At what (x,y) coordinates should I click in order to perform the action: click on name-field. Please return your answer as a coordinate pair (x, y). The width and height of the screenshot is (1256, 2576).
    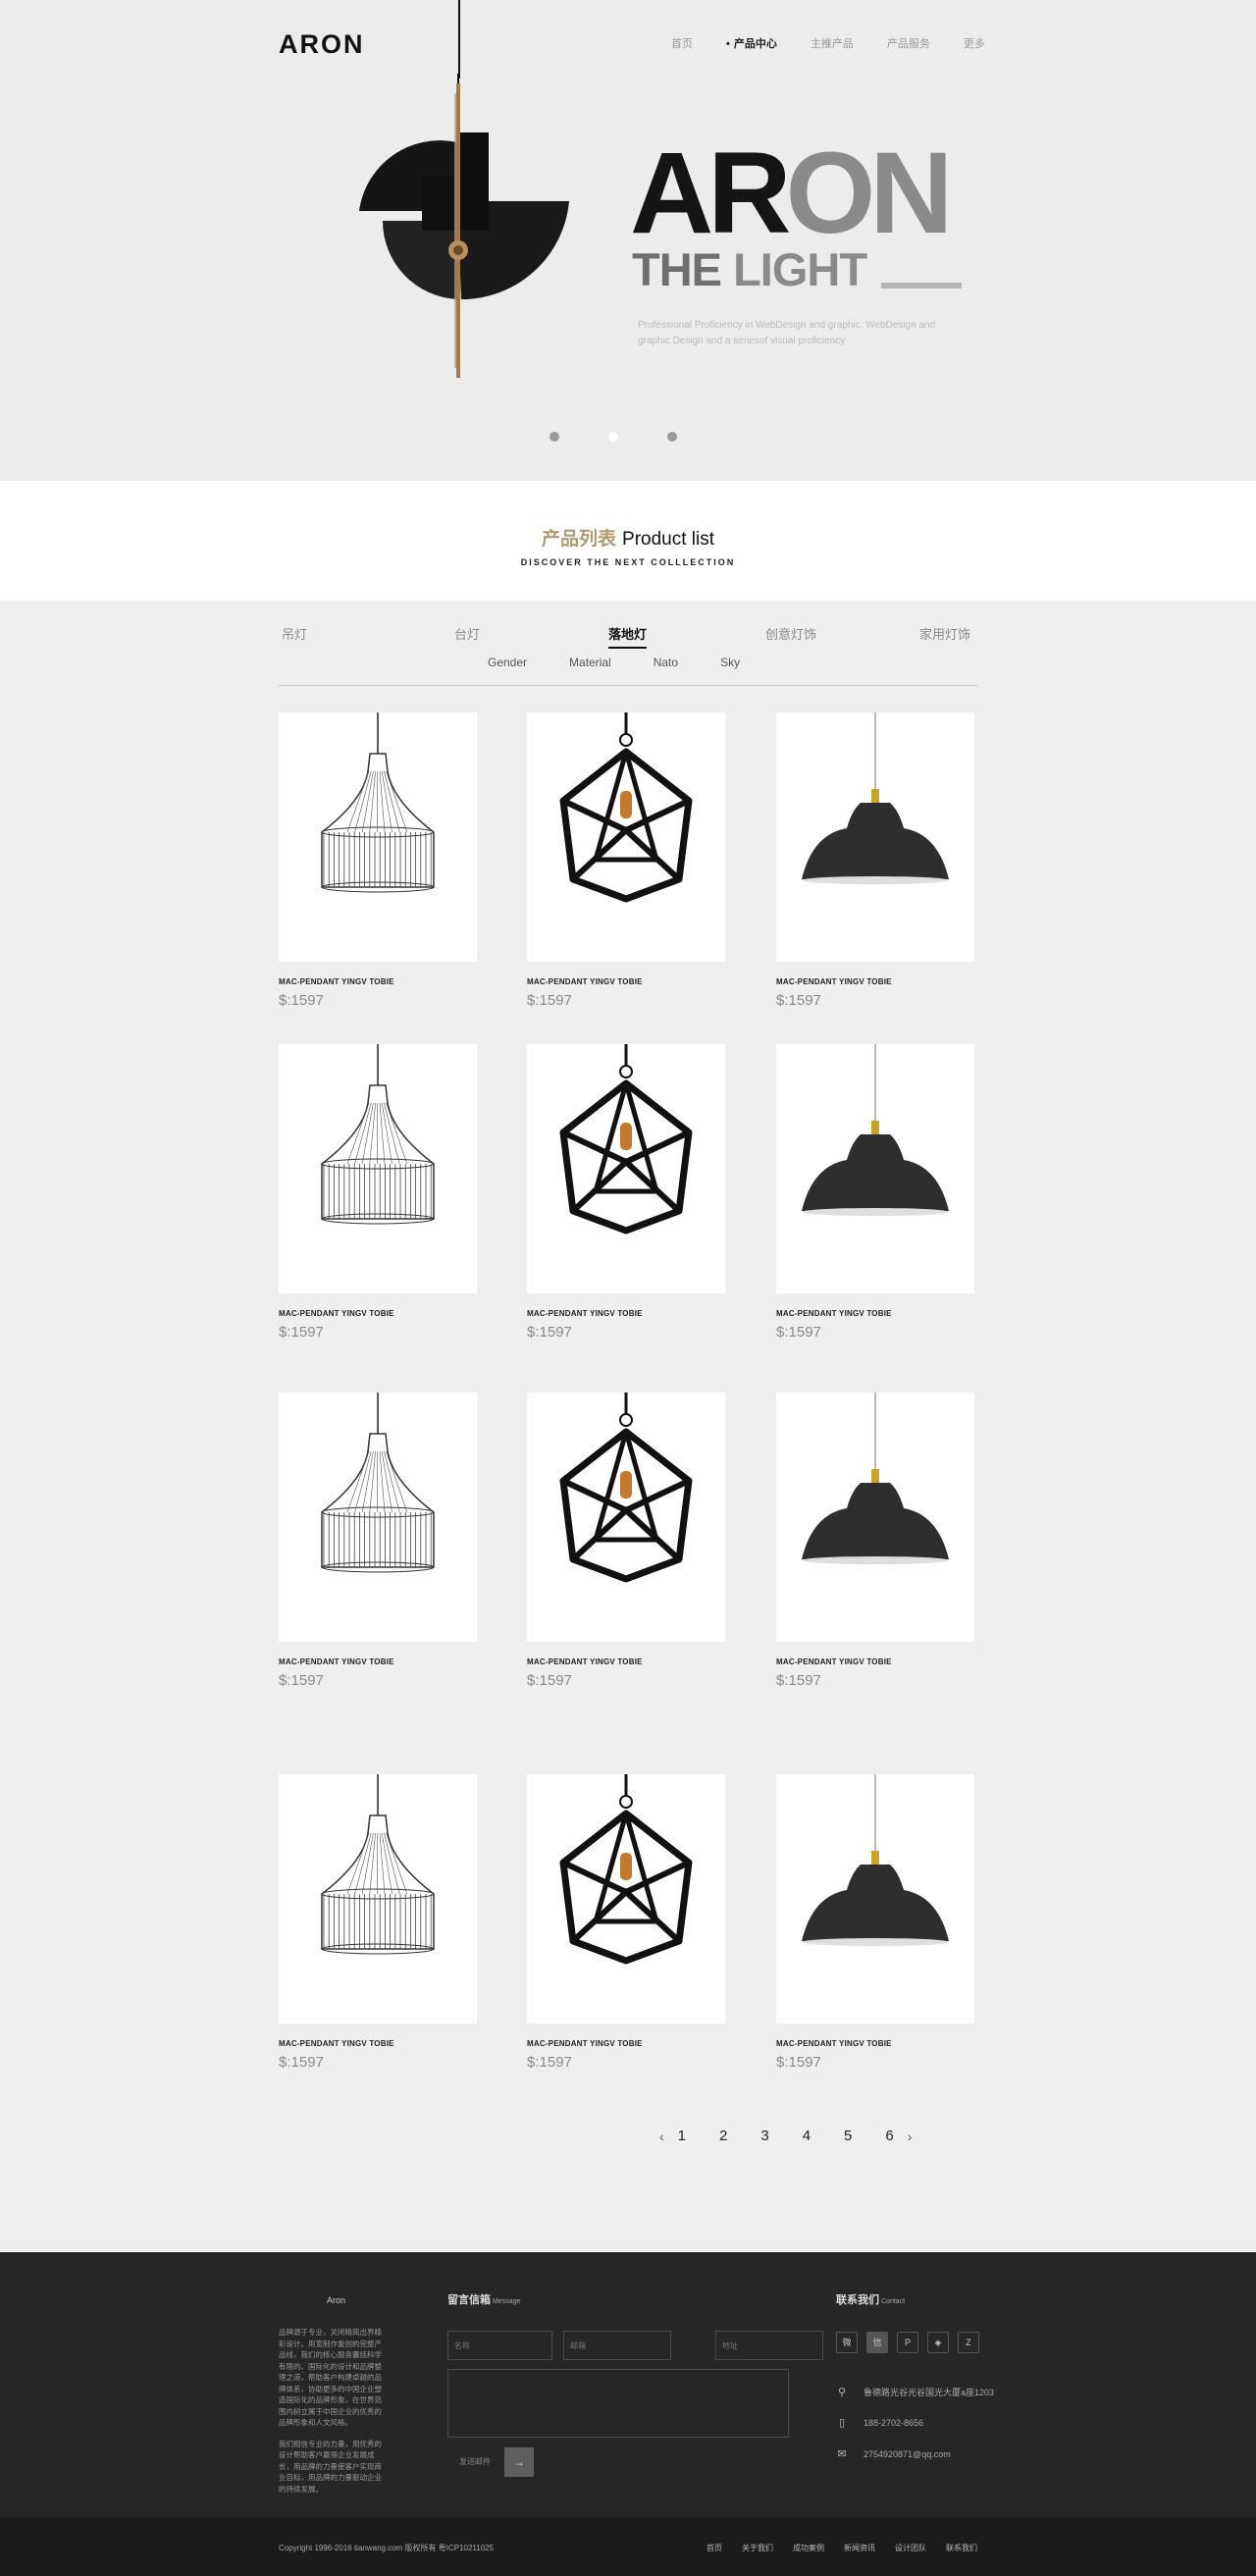
    Looking at the image, I should click on (499, 2345).